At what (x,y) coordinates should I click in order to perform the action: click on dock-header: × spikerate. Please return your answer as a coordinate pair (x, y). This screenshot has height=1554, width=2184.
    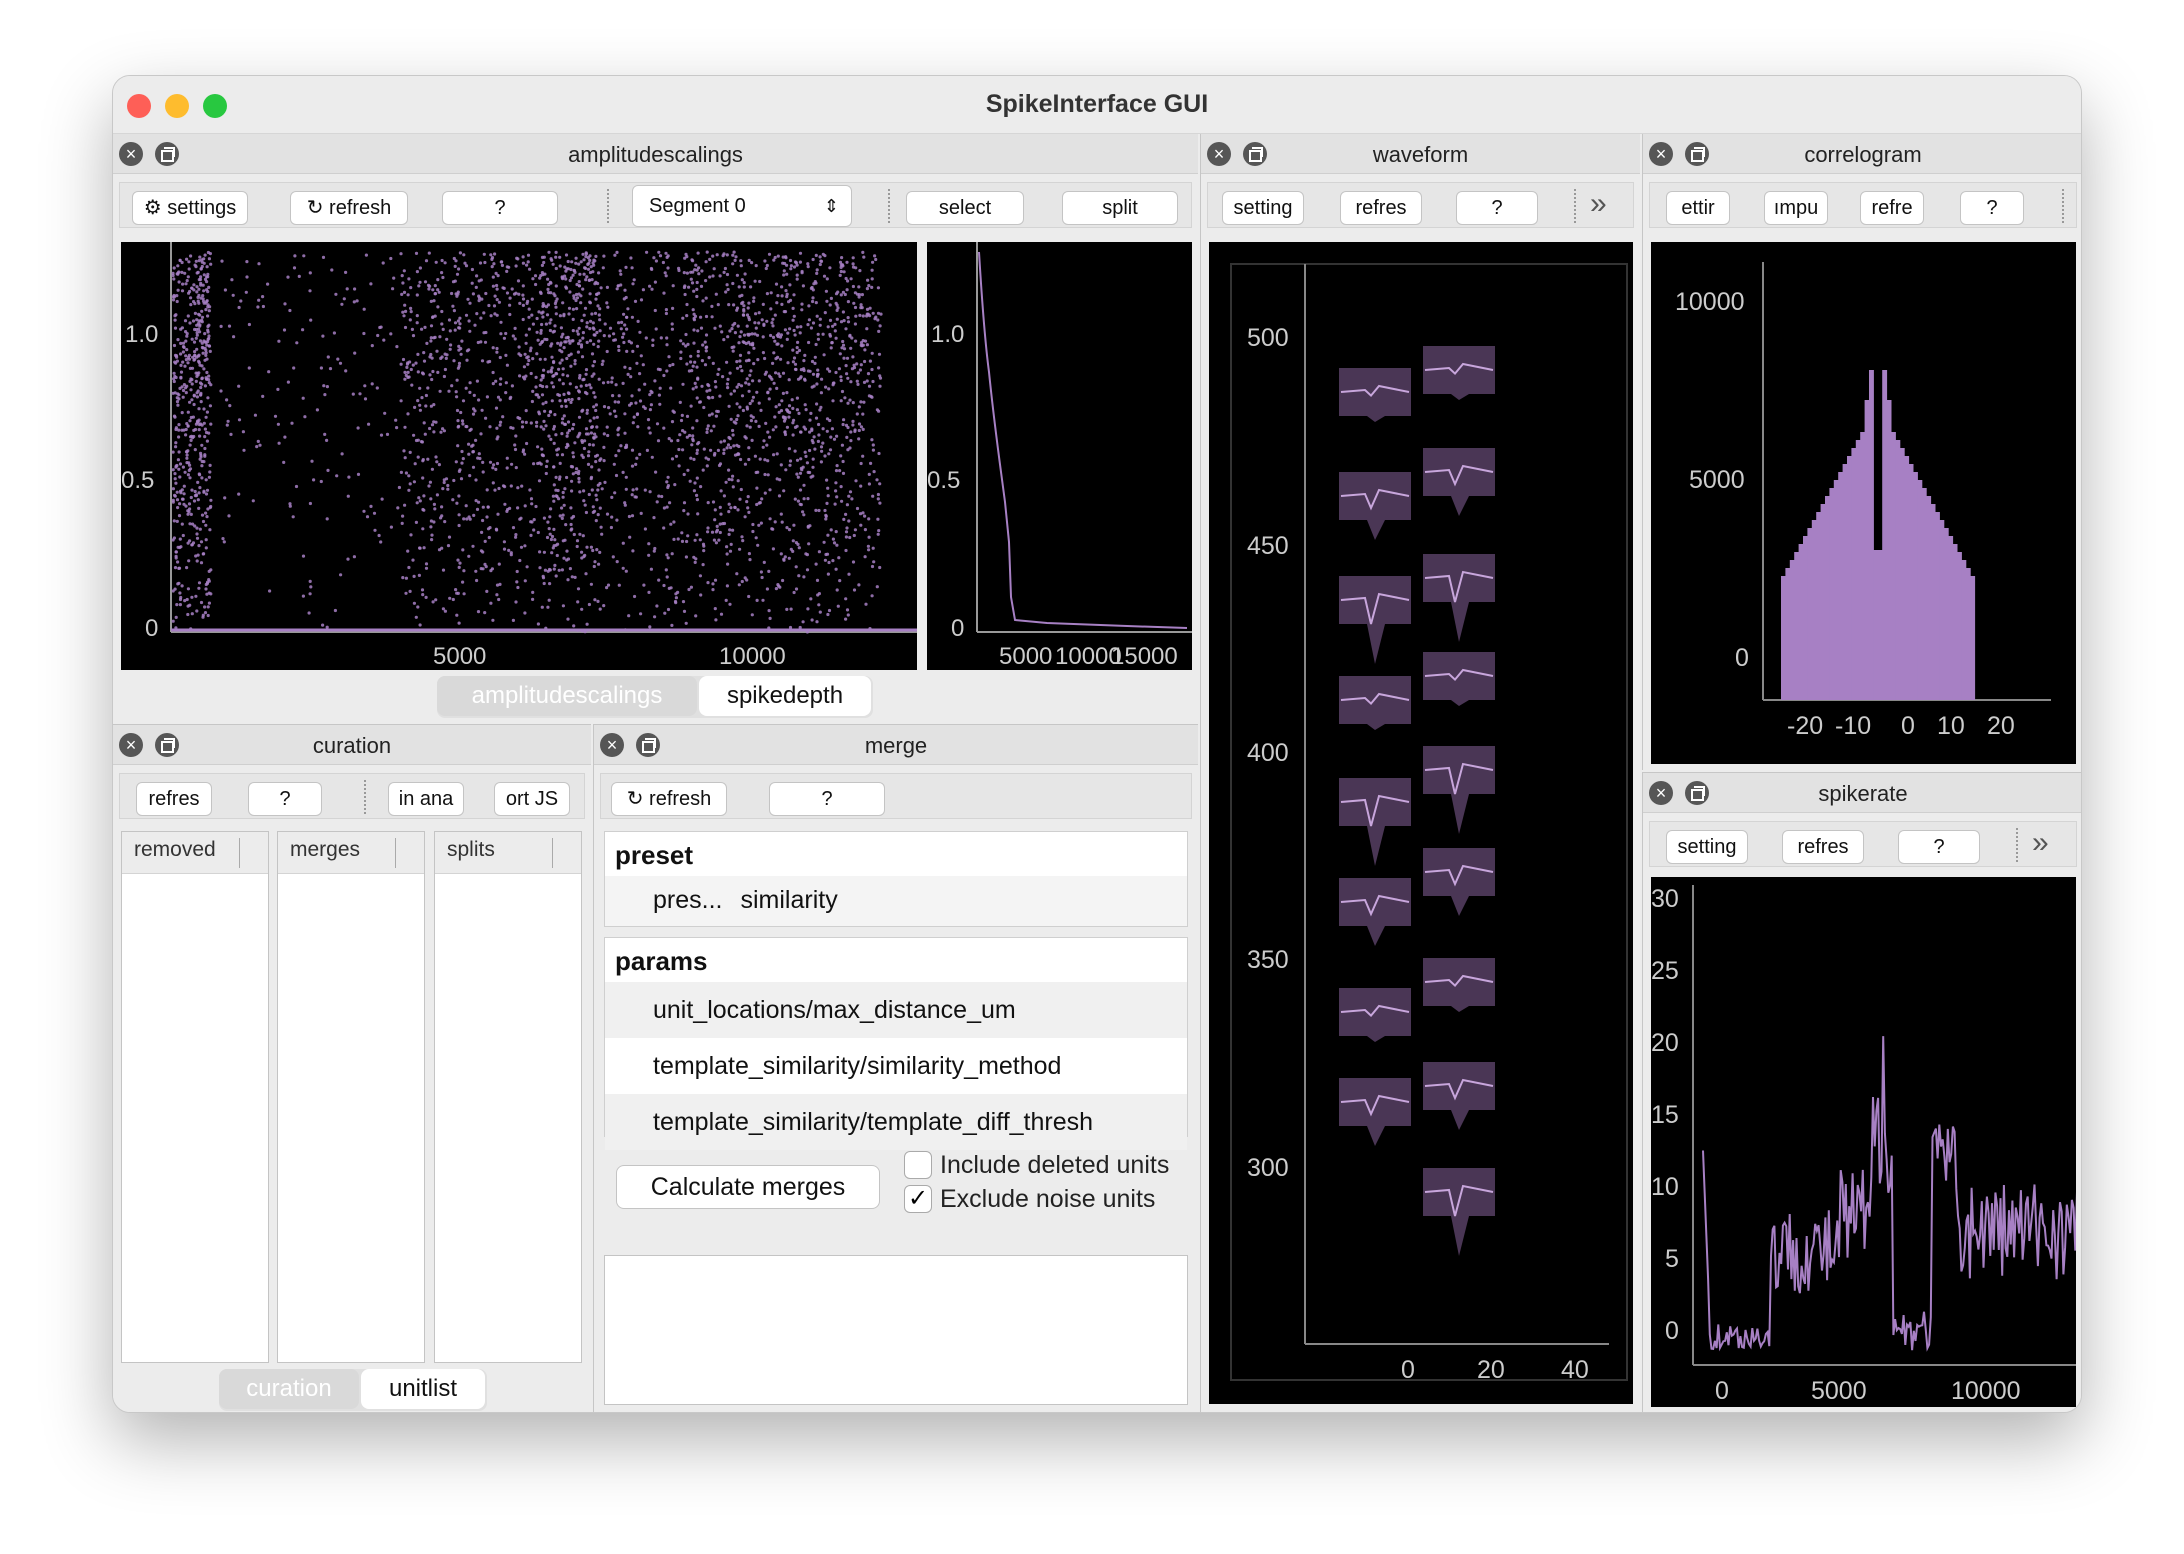
    Looking at the image, I should click on (1862, 793).